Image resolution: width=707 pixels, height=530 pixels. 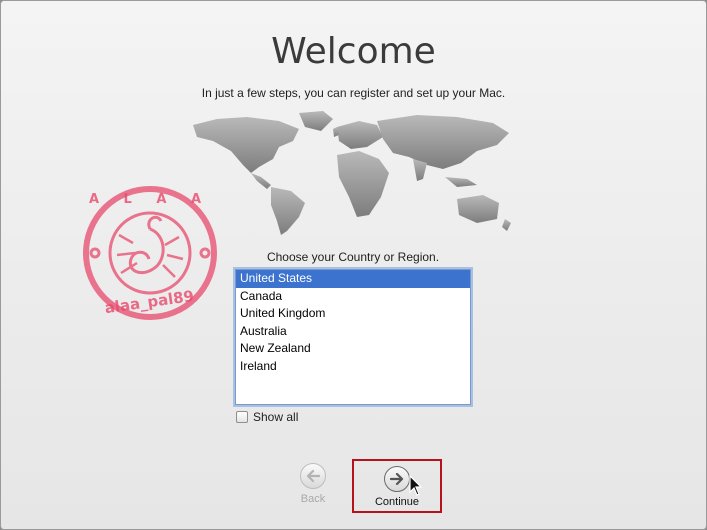 I want to click on list-item-ireland: Ireland, so click(x=353, y=367).